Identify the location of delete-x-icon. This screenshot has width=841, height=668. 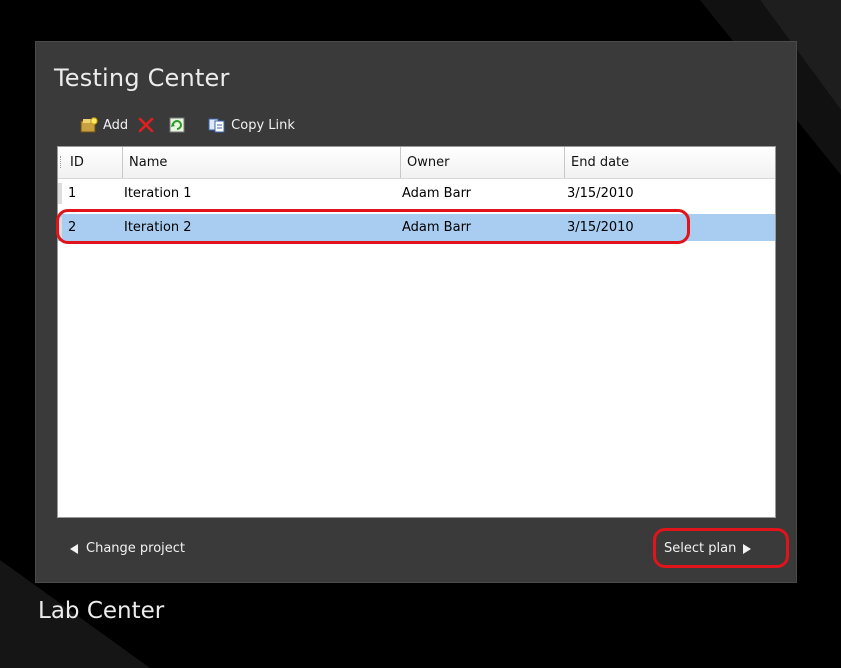
(146, 125).